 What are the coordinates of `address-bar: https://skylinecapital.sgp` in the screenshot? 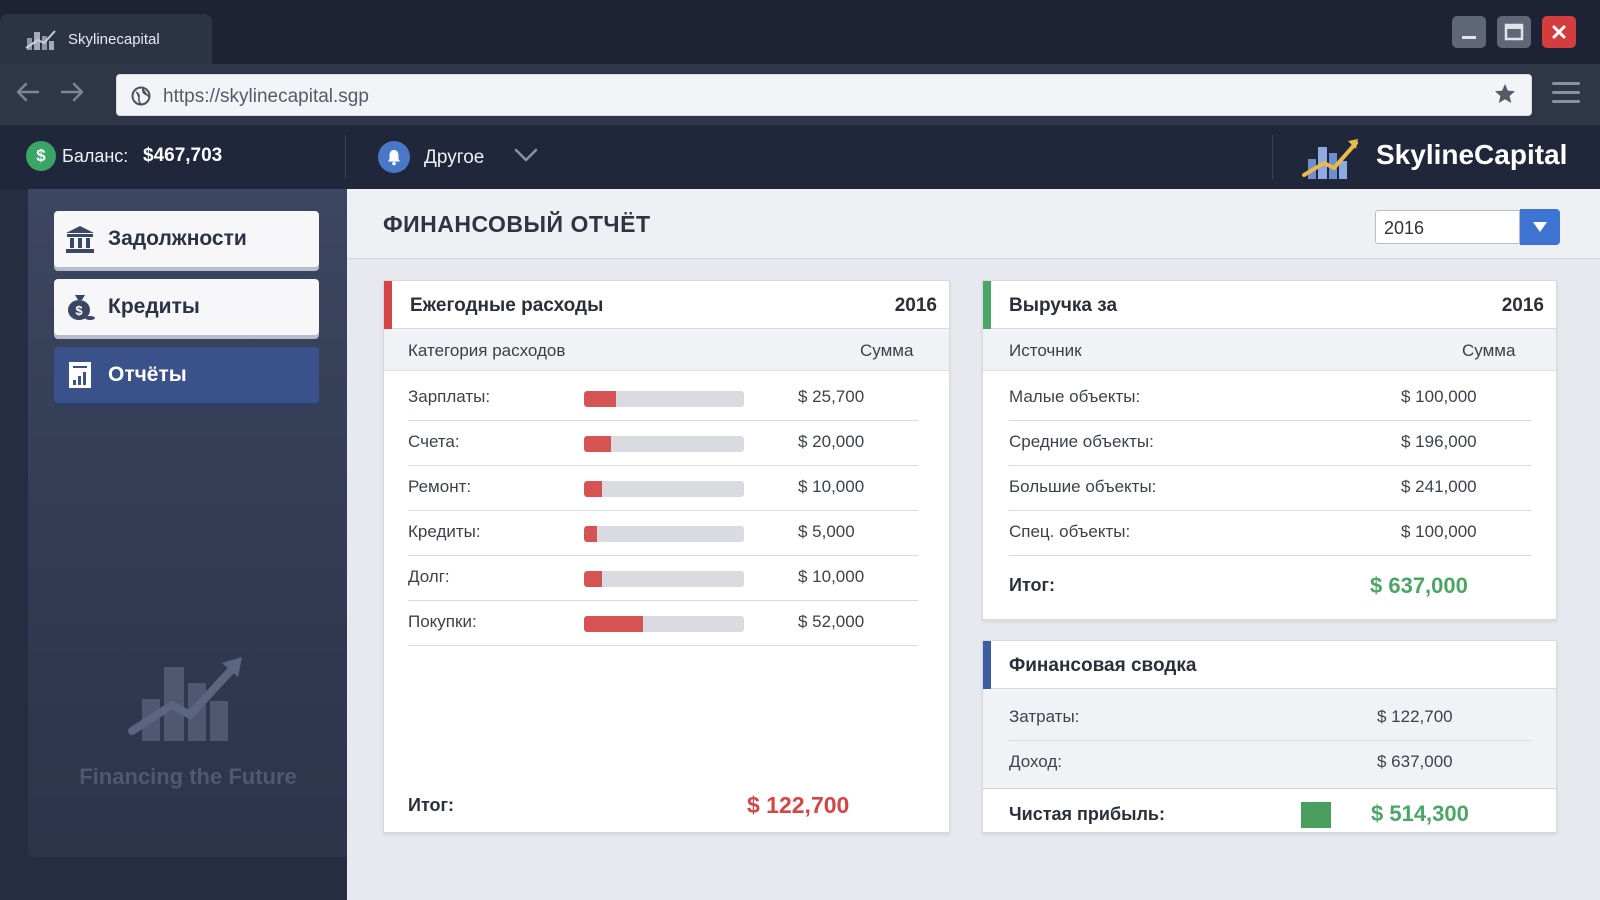 It's located at (824, 95).